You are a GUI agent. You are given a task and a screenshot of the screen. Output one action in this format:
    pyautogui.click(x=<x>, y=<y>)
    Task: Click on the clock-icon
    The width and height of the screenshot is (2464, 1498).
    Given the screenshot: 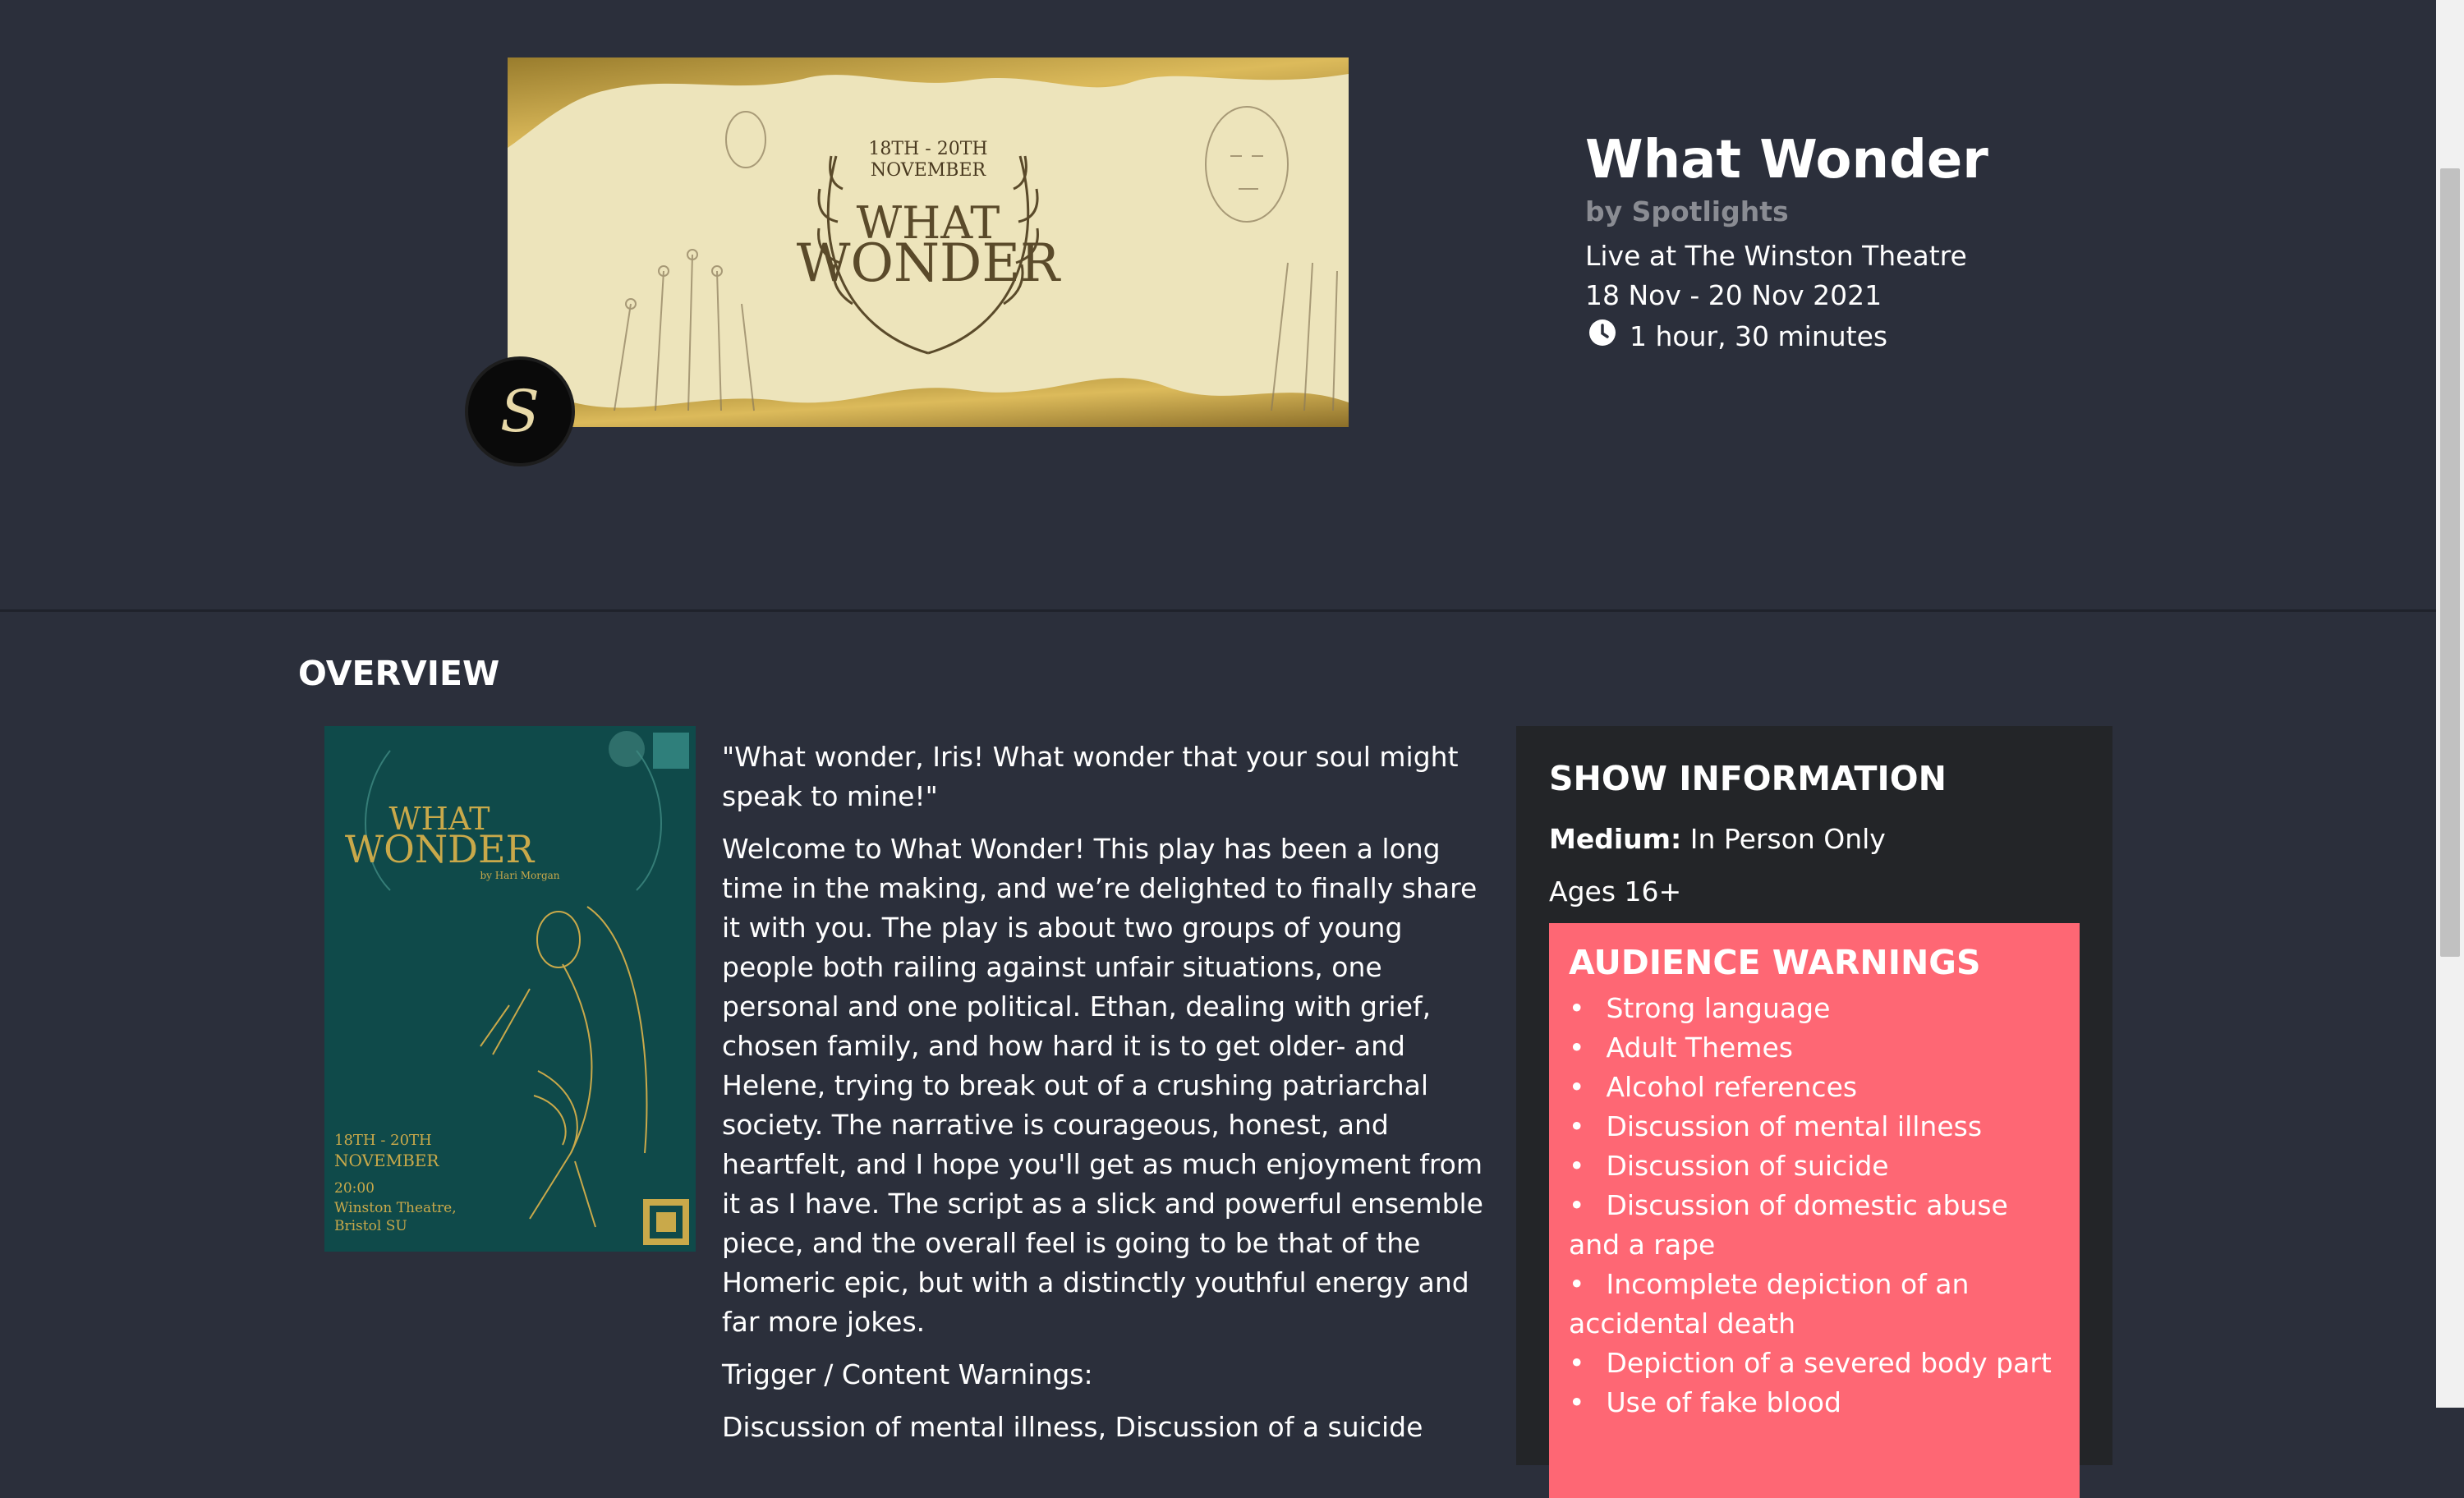 What is the action you would take?
    pyautogui.click(x=1602, y=336)
    